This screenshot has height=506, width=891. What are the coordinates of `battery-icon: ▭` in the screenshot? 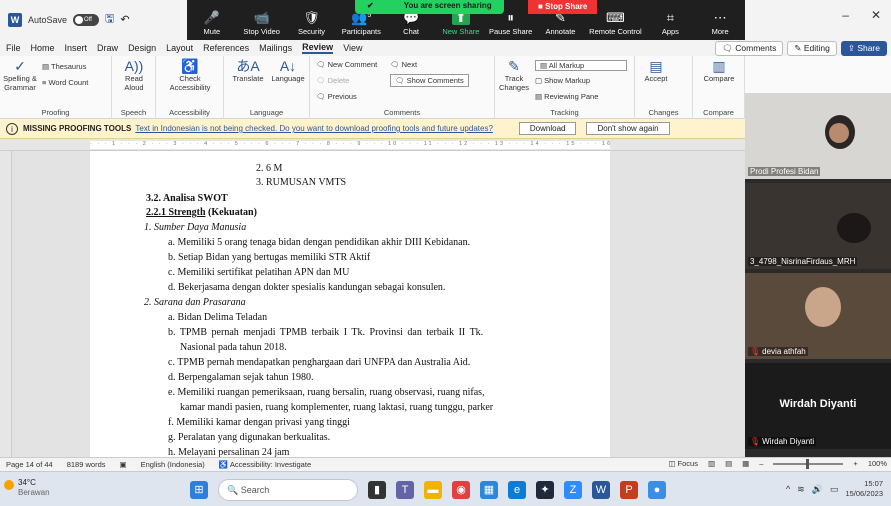 It's located at (834, 489).